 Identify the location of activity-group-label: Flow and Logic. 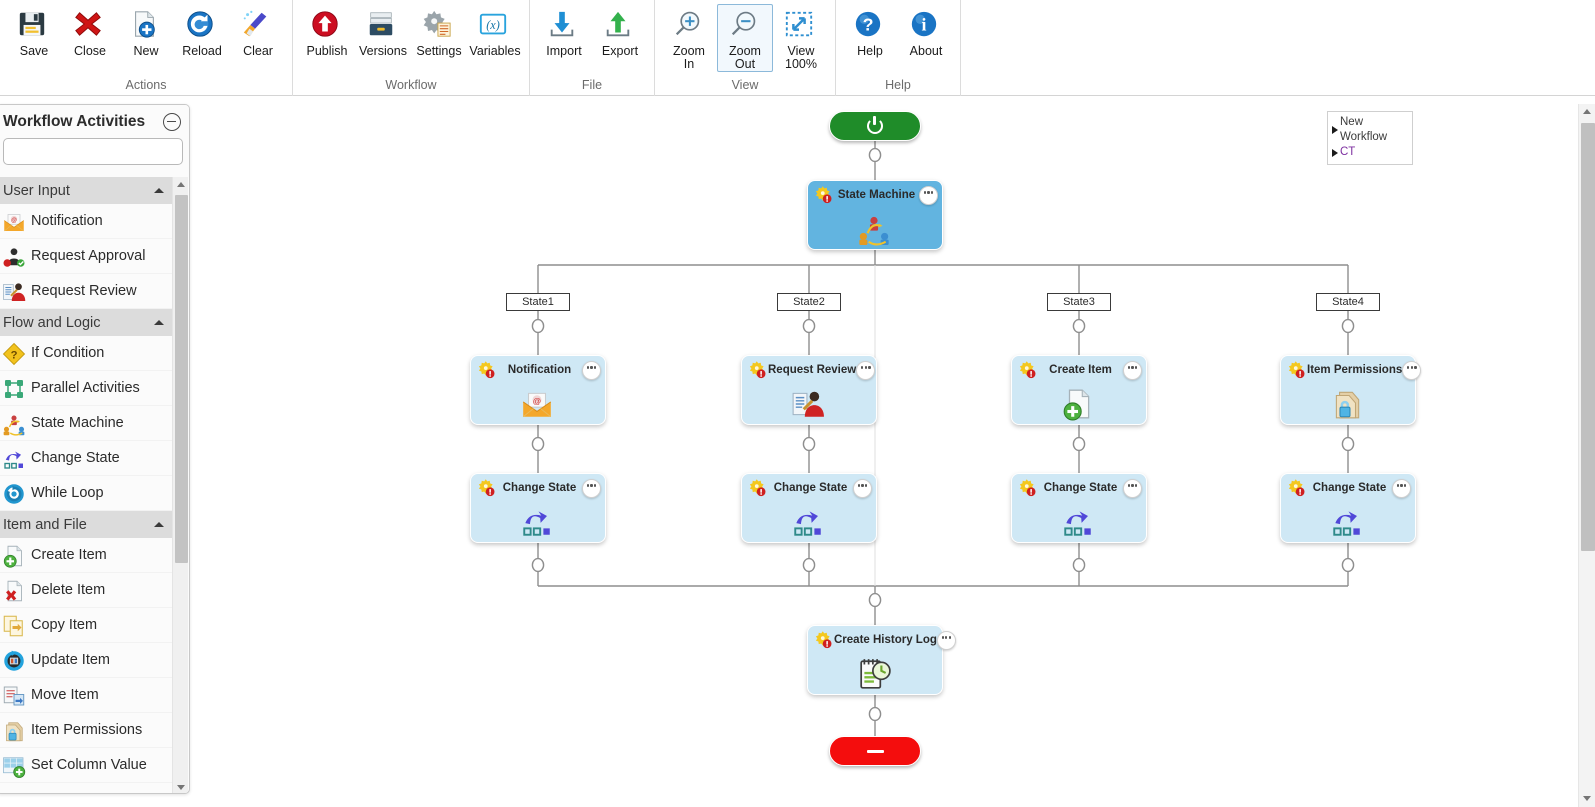
(52, 322).